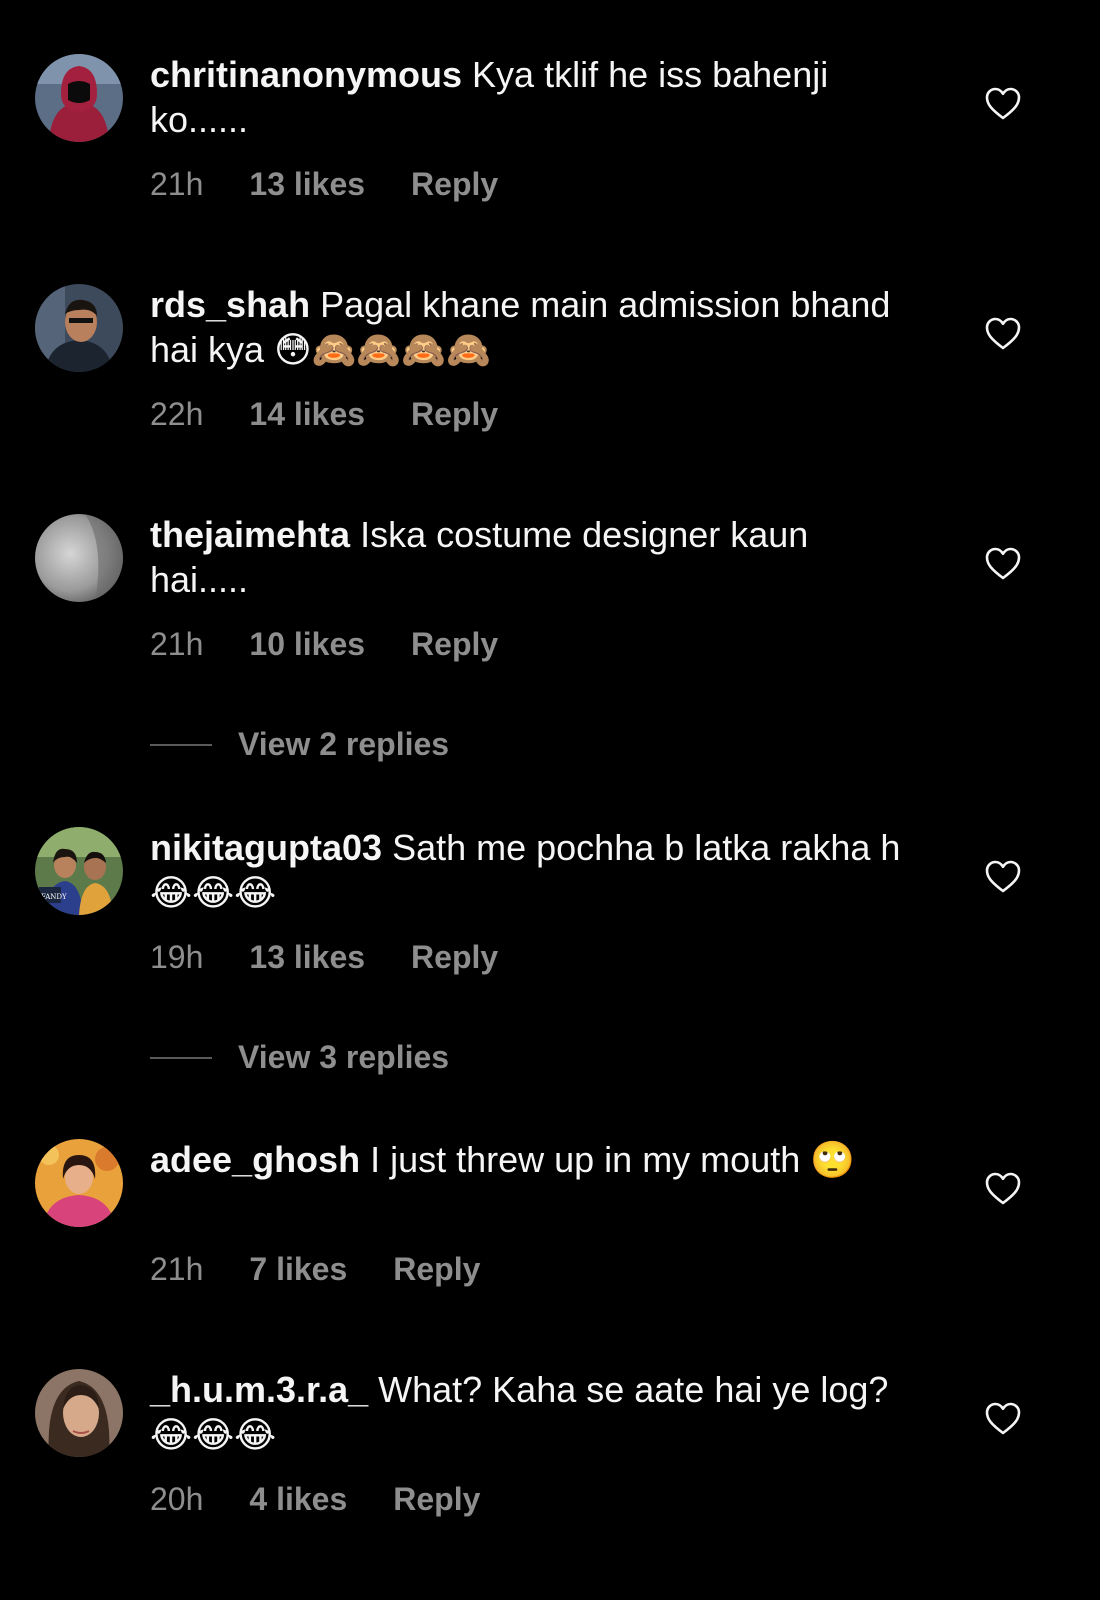 This screenshot has width=1100, height=1600. Describe the element at coordinates (298, 1269) in the screenshot. I see `comment-likes: 7 likes` at that location.